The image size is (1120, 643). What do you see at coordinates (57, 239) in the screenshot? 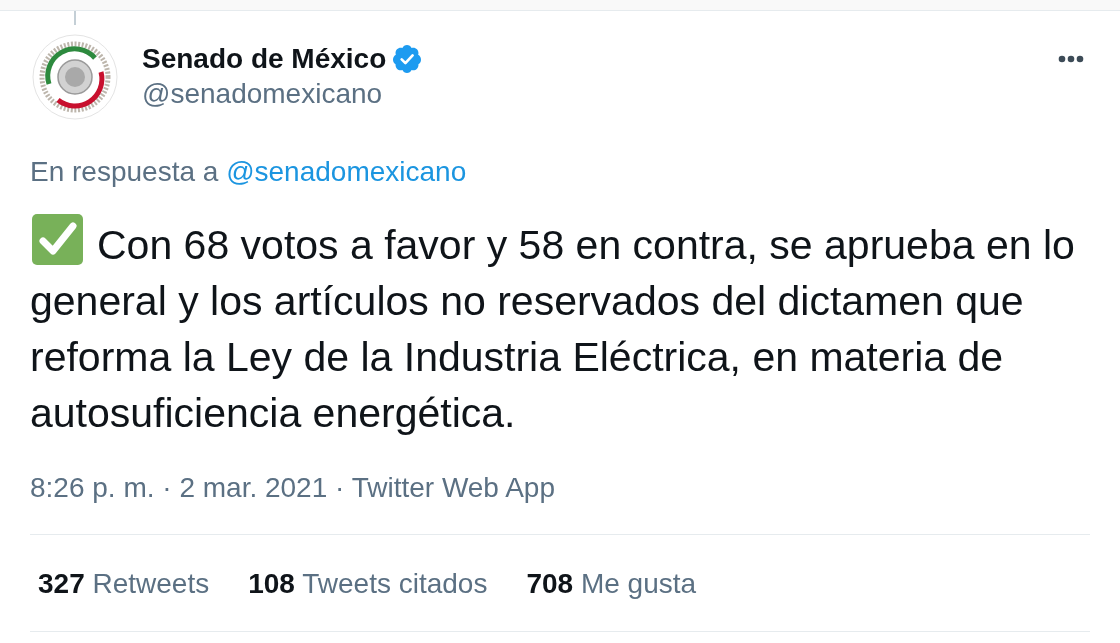
I see `check-mark-icon` at bounding box center [57, 239].